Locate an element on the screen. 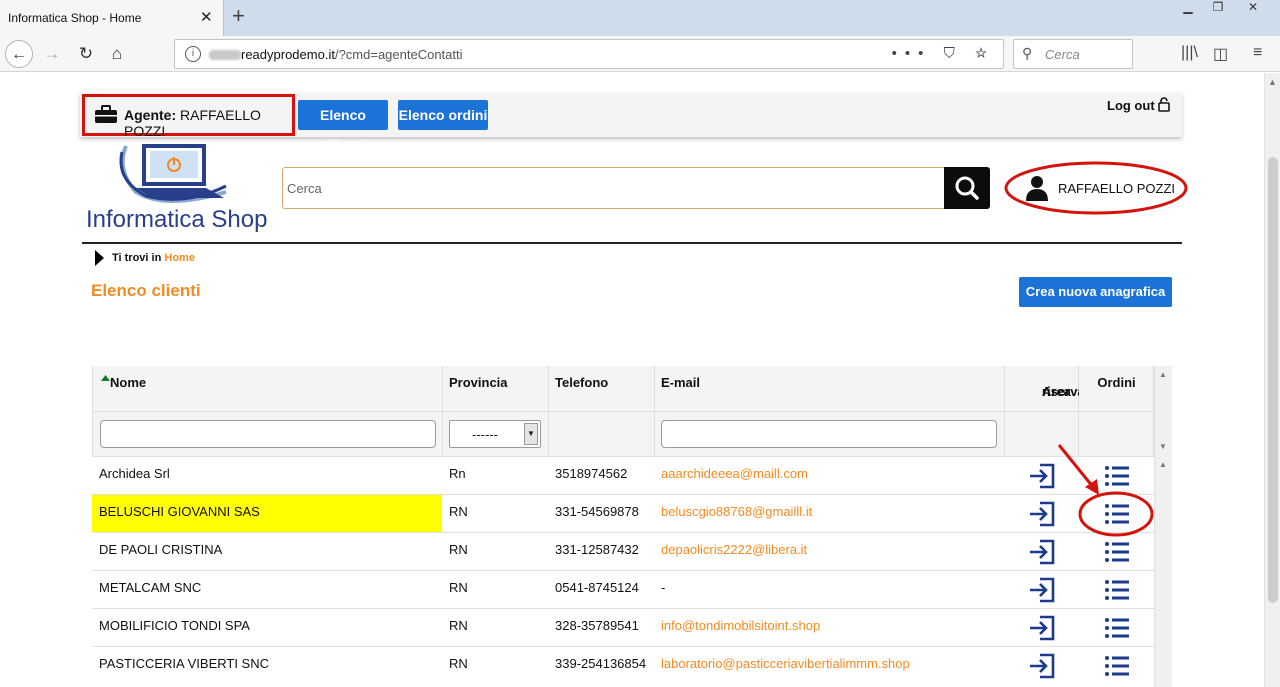 The width and height of the screenshot is (1280, 687). page-scrollbar: ▲ is located at coordinates (1272, 380).